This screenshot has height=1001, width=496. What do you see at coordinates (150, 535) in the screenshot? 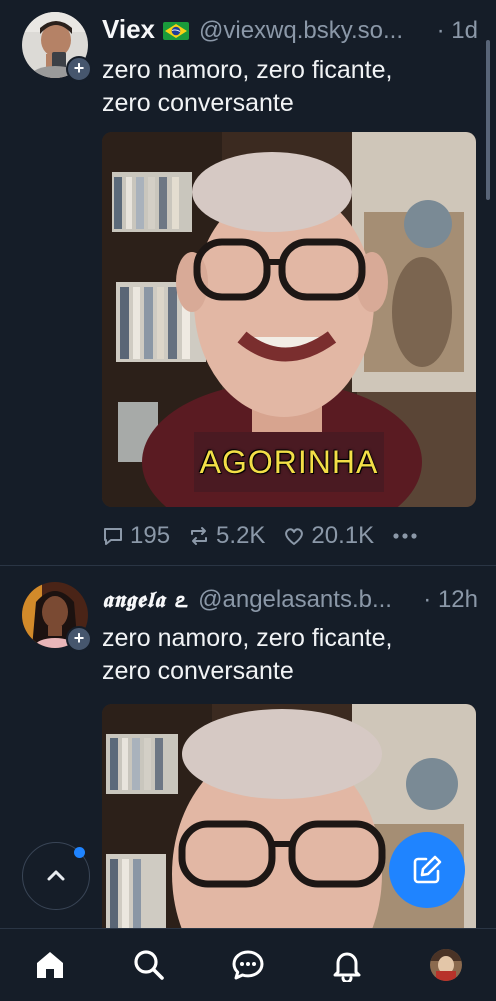
I see `reply-count: 195` at bounding box center [150, 535].